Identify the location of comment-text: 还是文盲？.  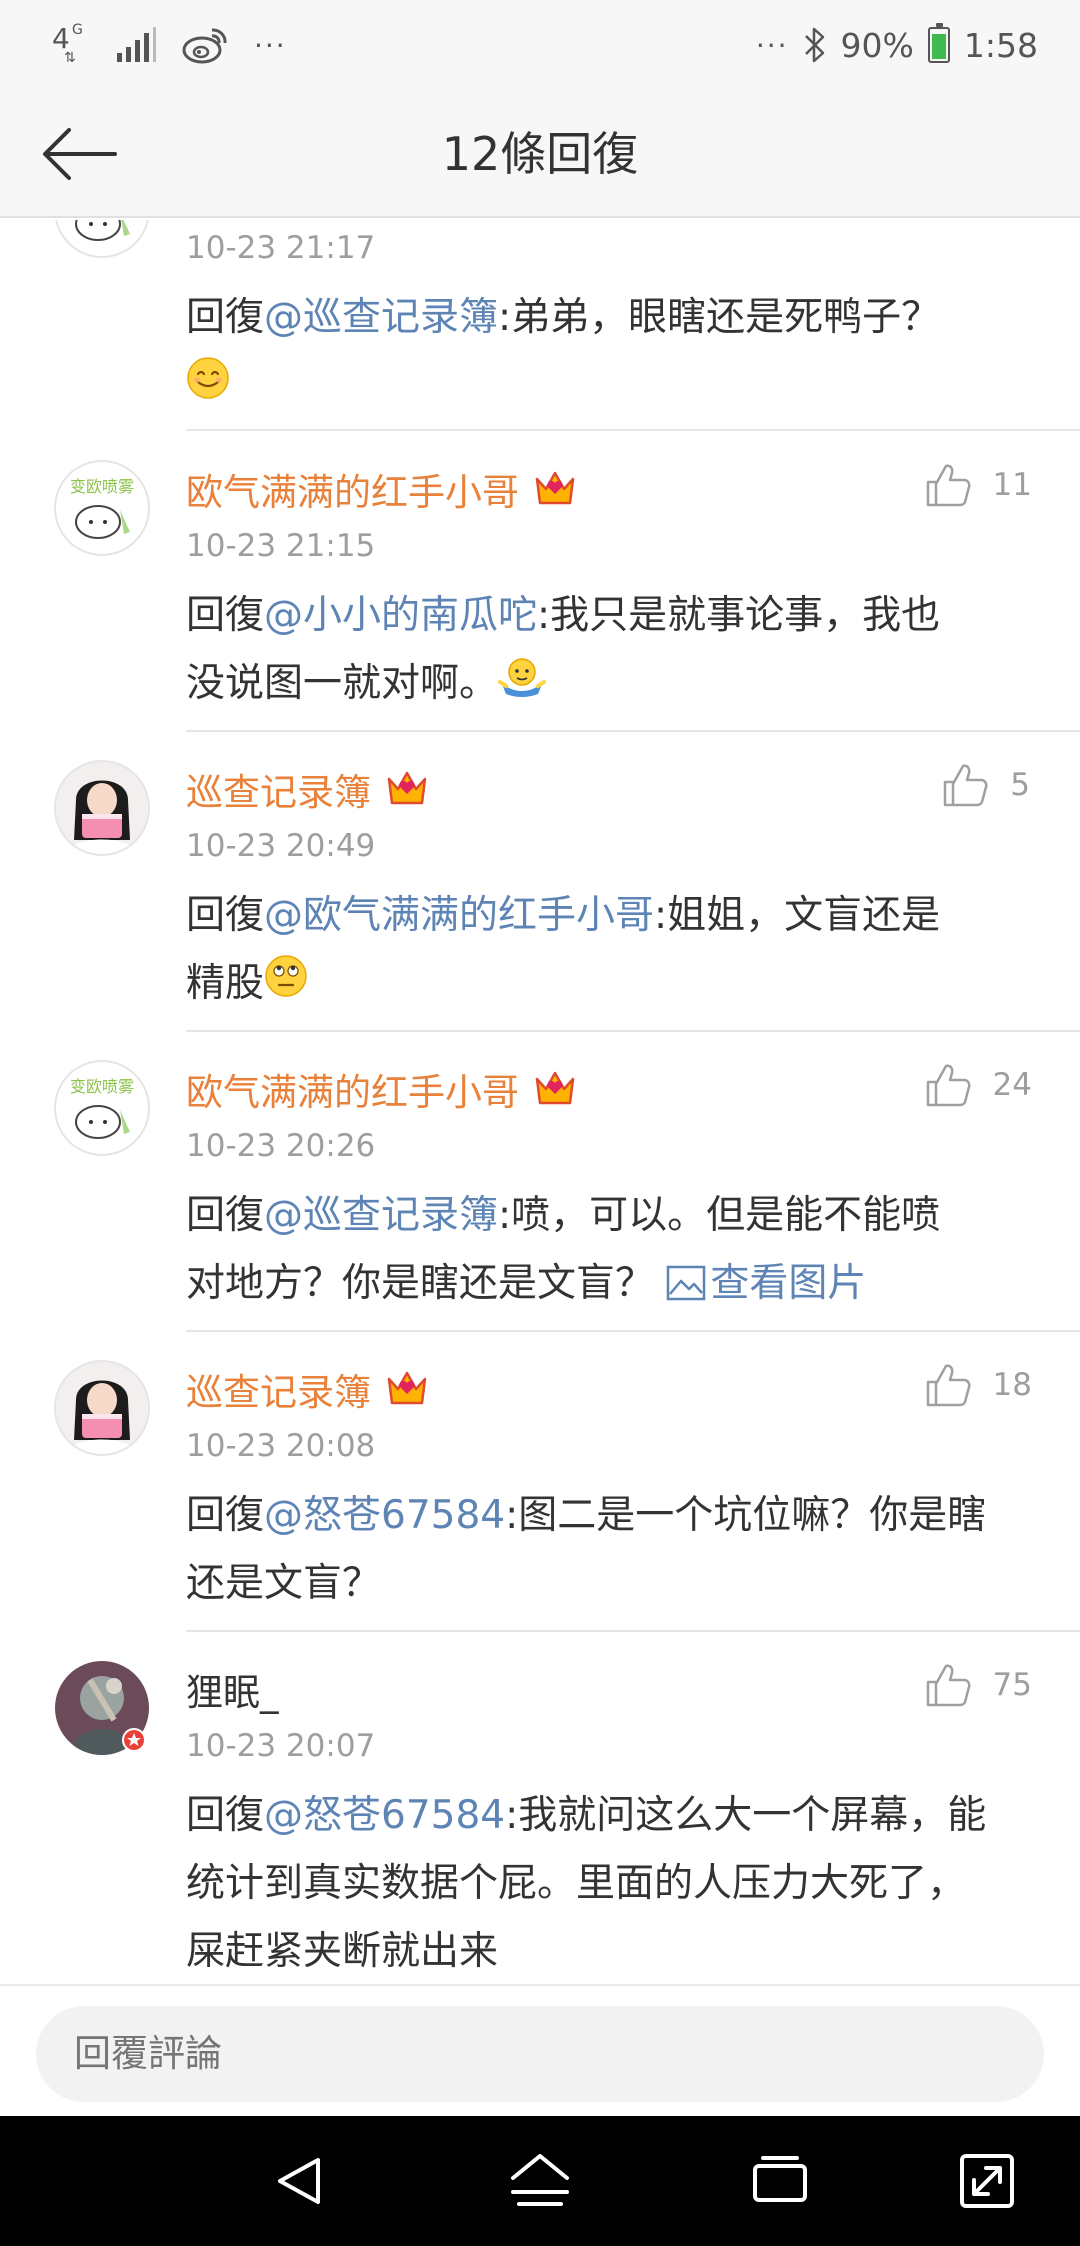
(284, 1583).